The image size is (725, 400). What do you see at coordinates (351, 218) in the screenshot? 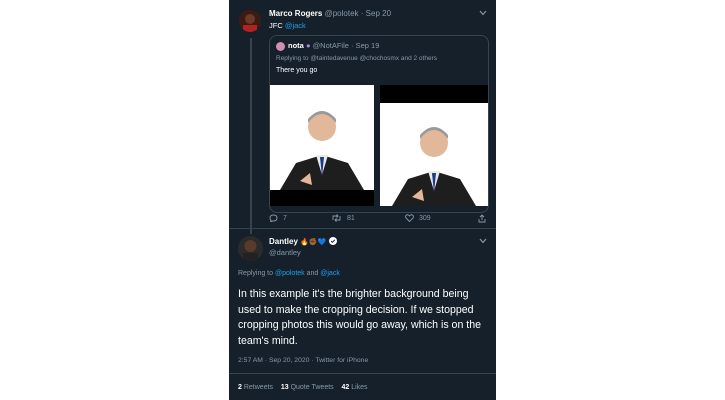
I see `retweet-count: 81` at bounding box center [351, 218].